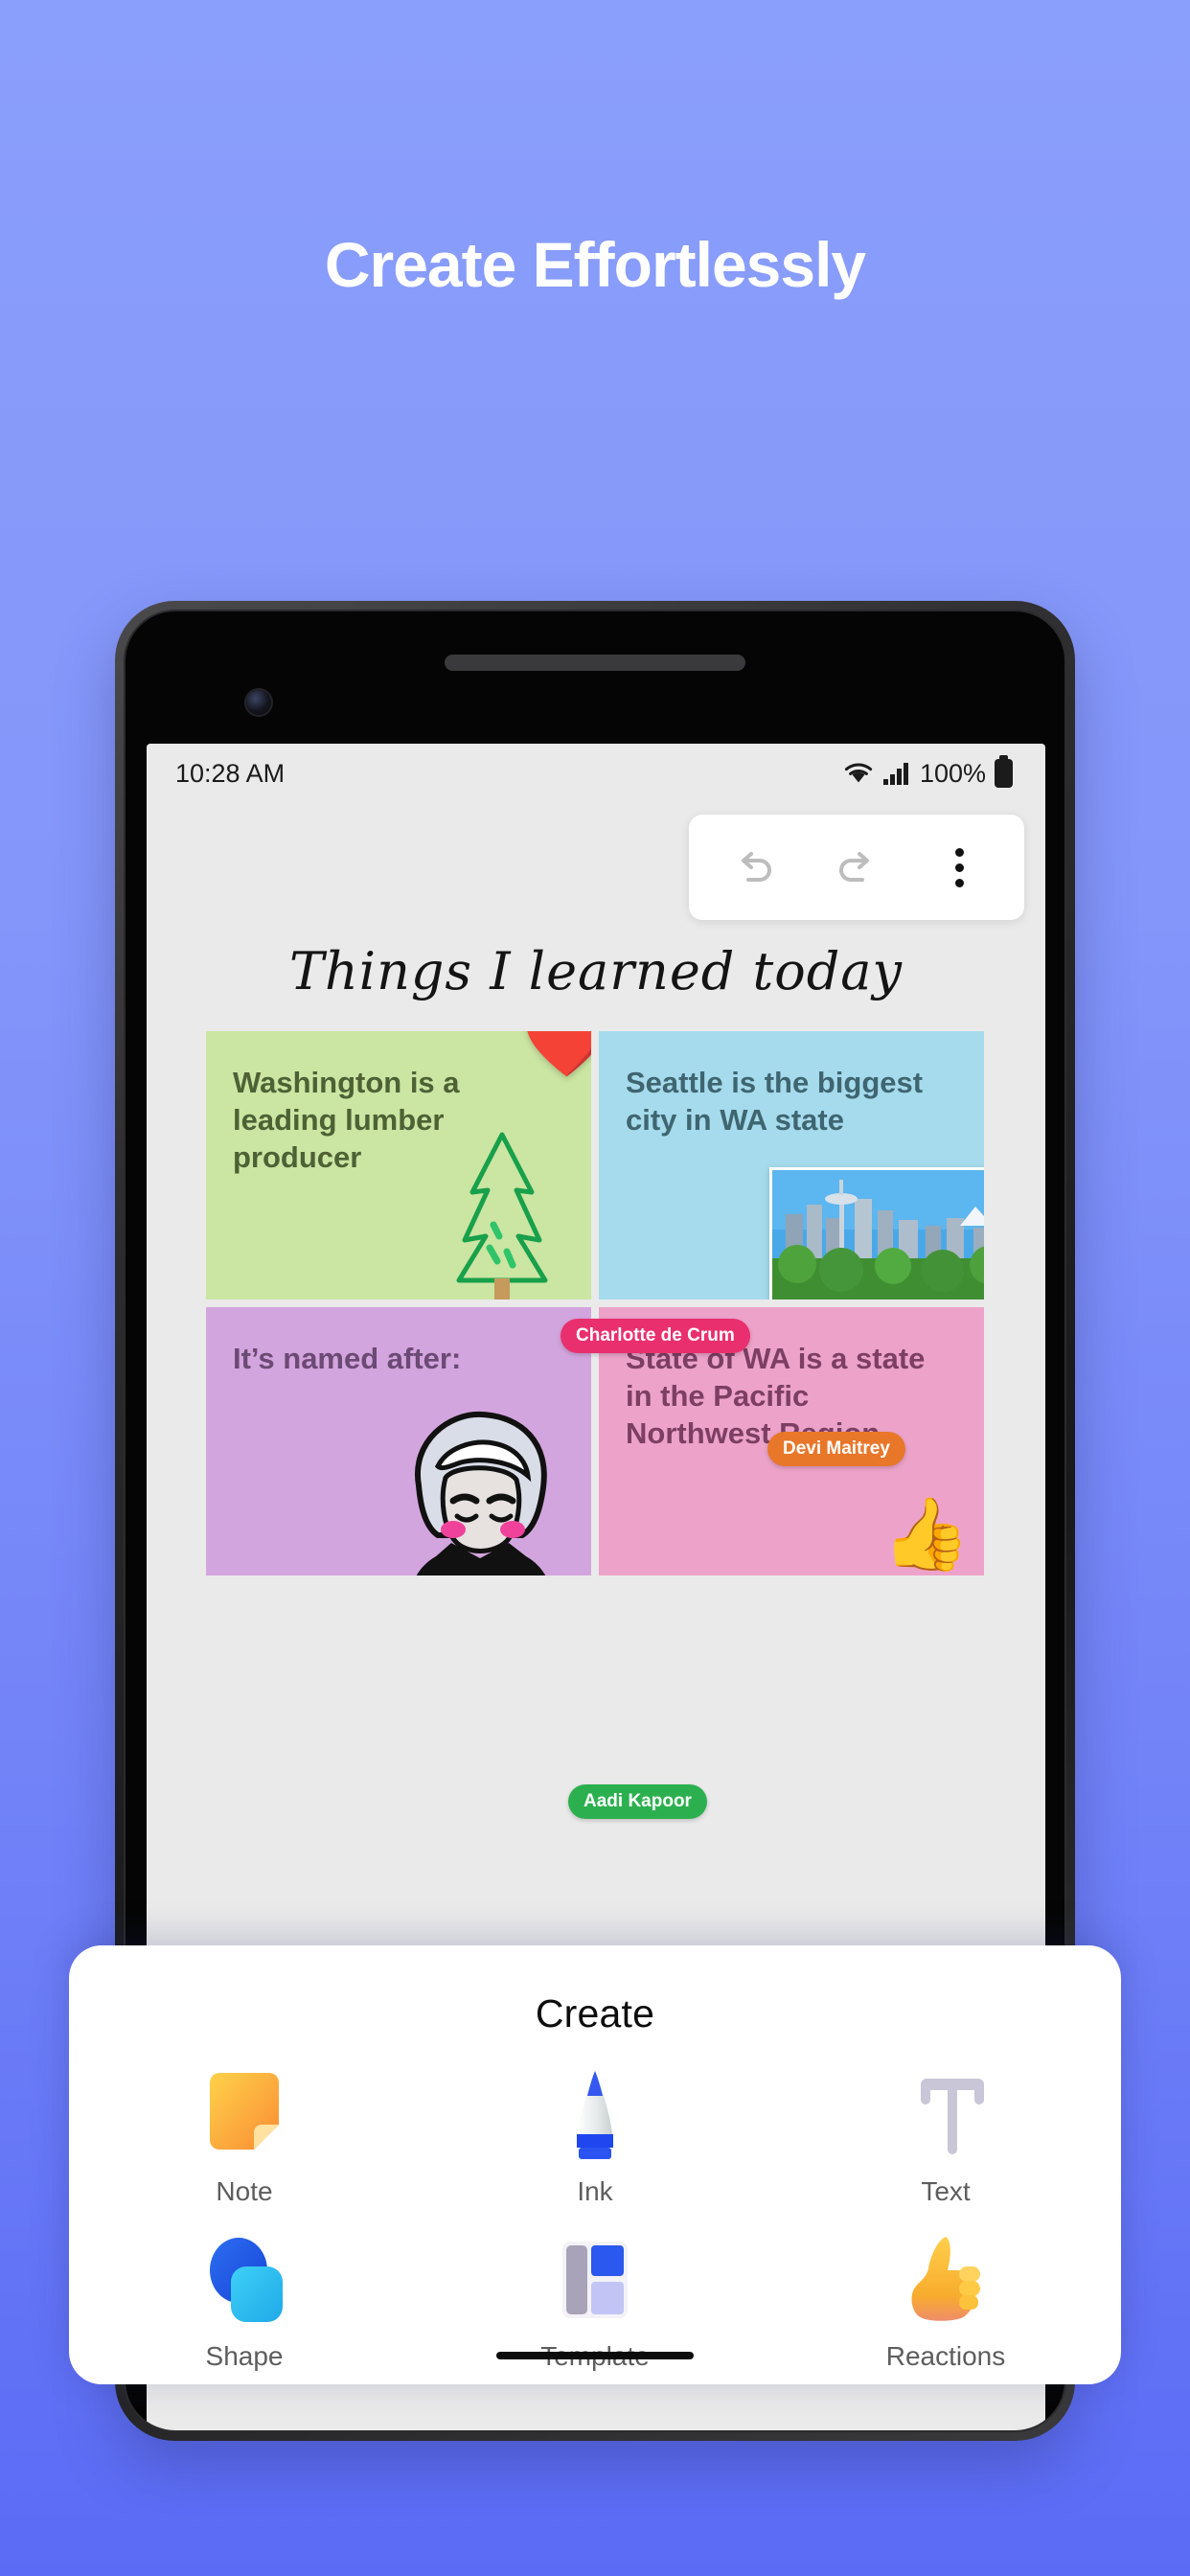 The width and height of the screenshot is (1190, 2576). What do you see at coordinates (595, 2280) in the screenshot?
I see `template-icon` at bounding box center [595, 2280].